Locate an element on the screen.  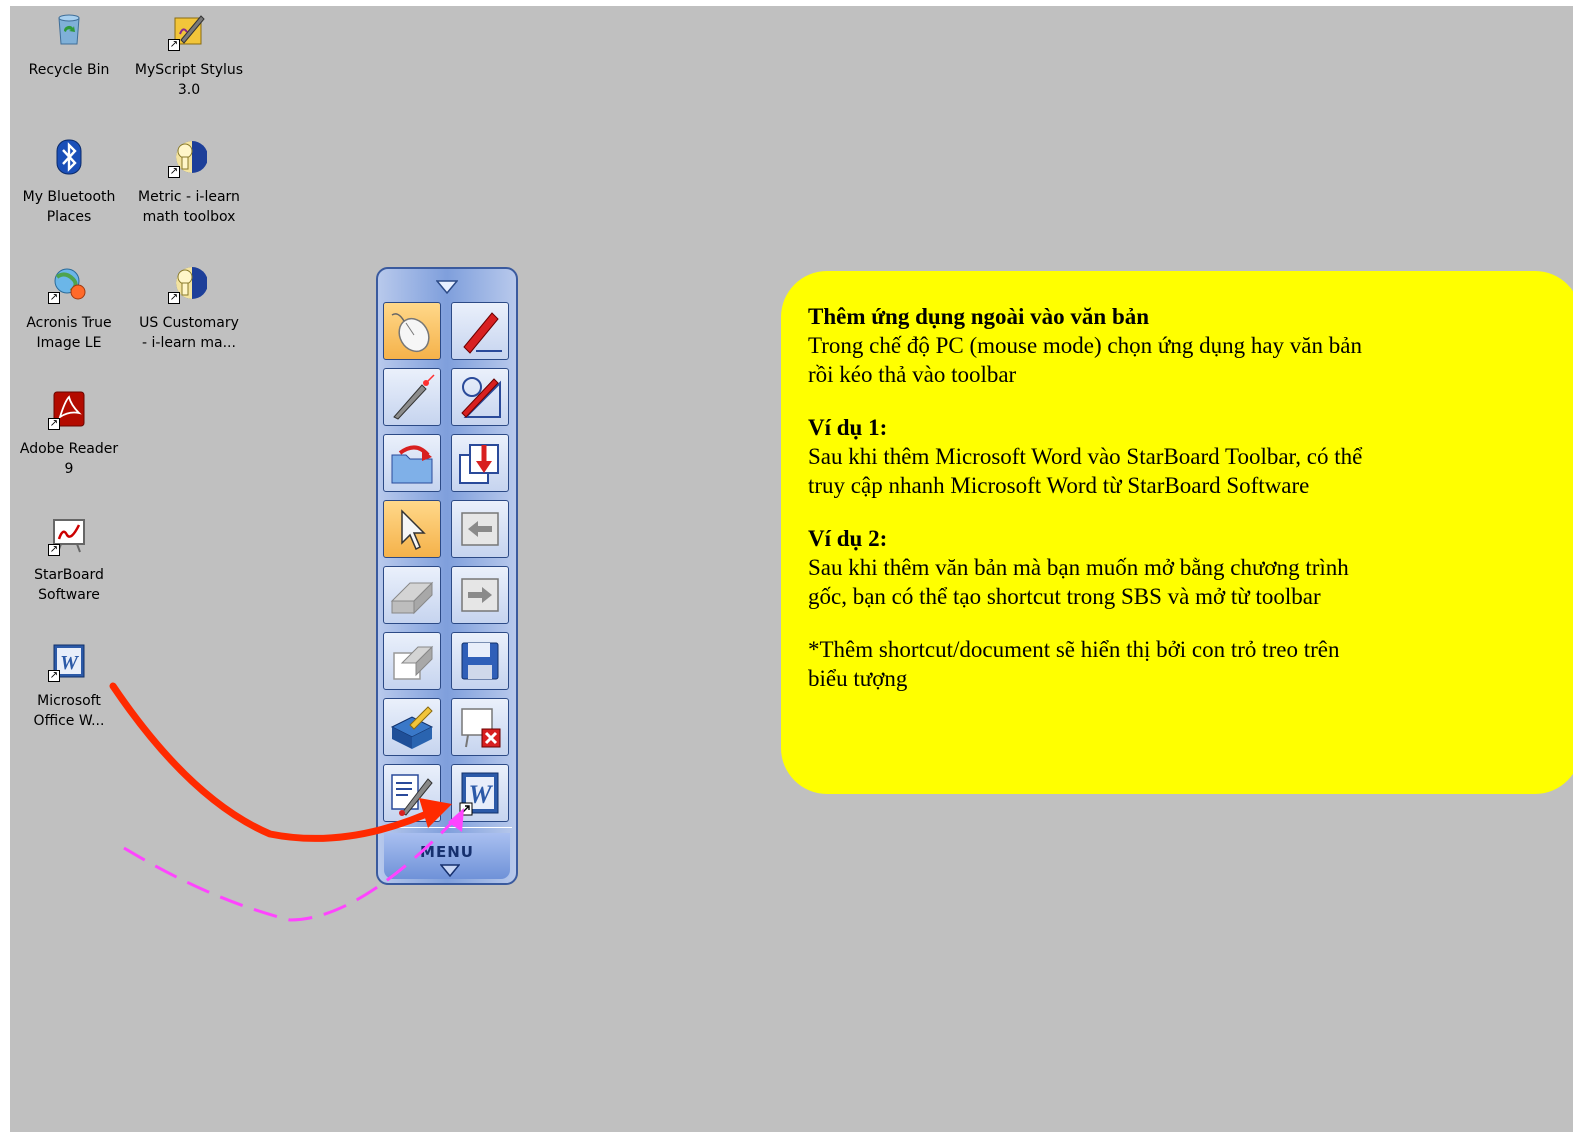
desktop-icon-acronis: ↗ Acronis True Image LE is located at coordinates (69, 309).